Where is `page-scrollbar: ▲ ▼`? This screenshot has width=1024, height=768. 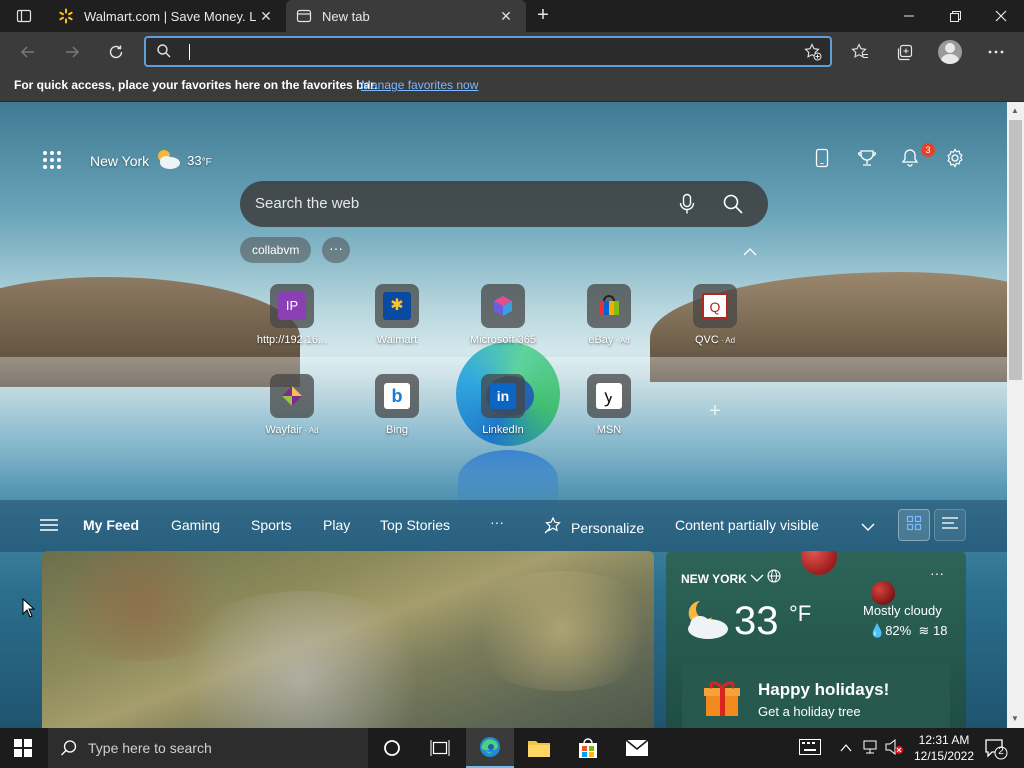
page-scrollbar: ▲ ▼ is located at coordinates (1015, 415).